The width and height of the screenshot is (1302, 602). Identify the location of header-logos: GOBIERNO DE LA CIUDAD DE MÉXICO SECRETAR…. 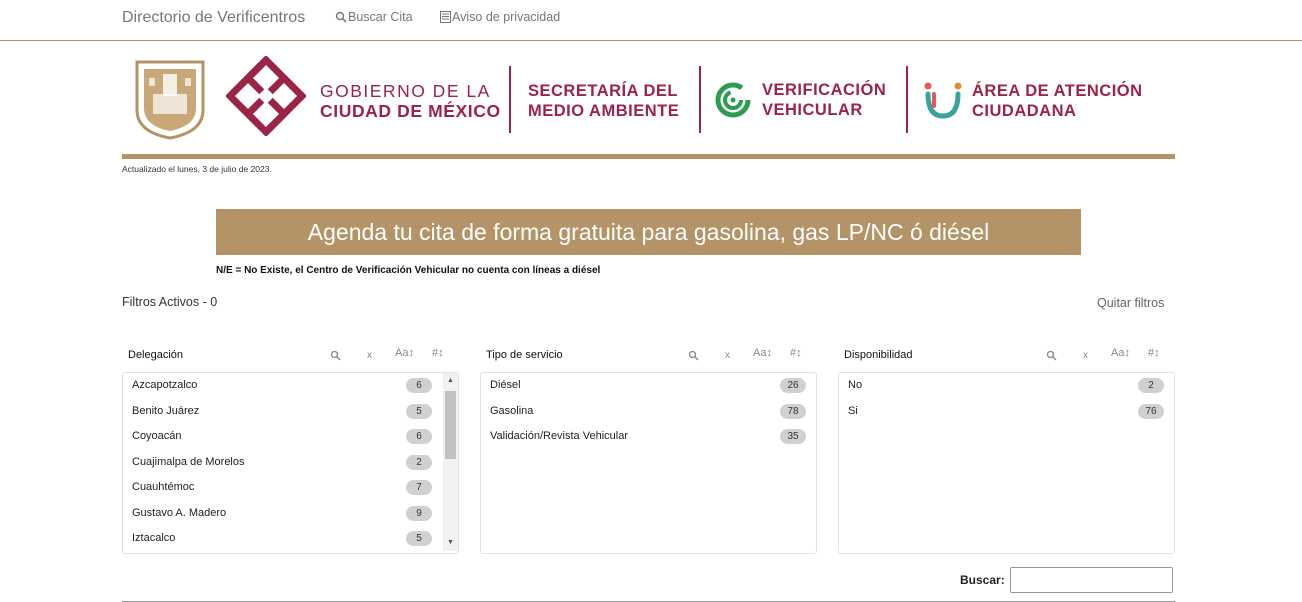
(648, 104).